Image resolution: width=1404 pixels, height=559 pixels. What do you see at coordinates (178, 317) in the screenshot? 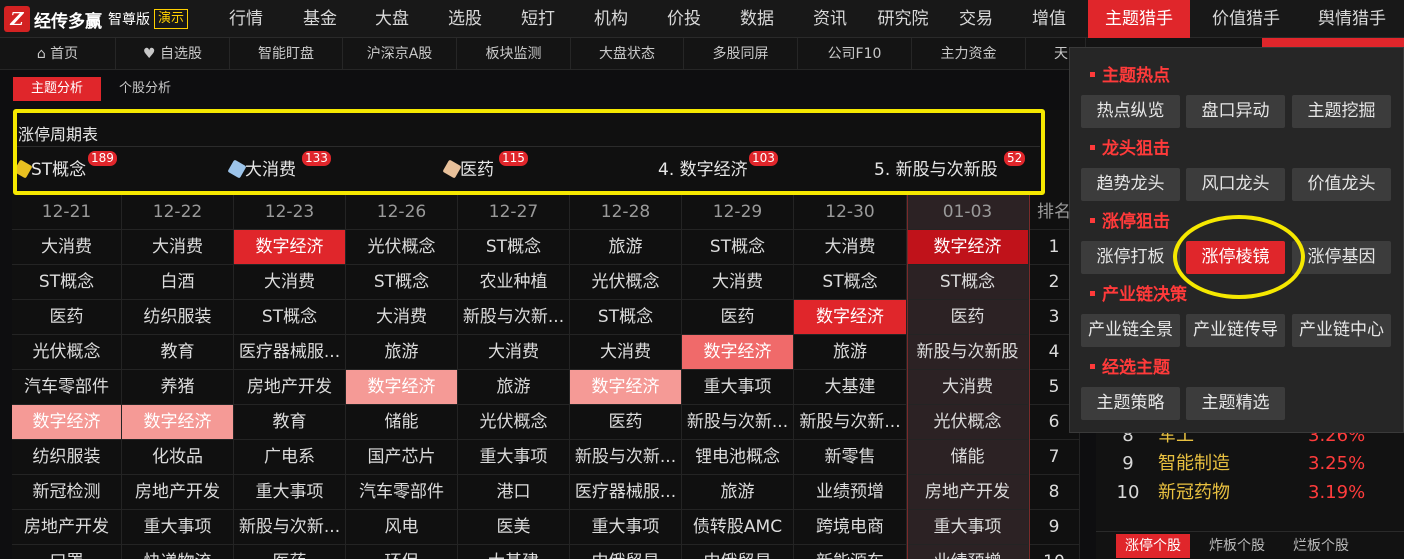
I see `theme-cell: 纺织服装` at bounding box center [178, 317].